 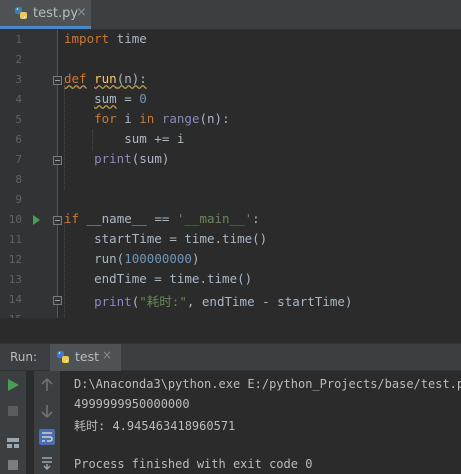 I want to click on line-number: 12, so click(x=15, y=259).